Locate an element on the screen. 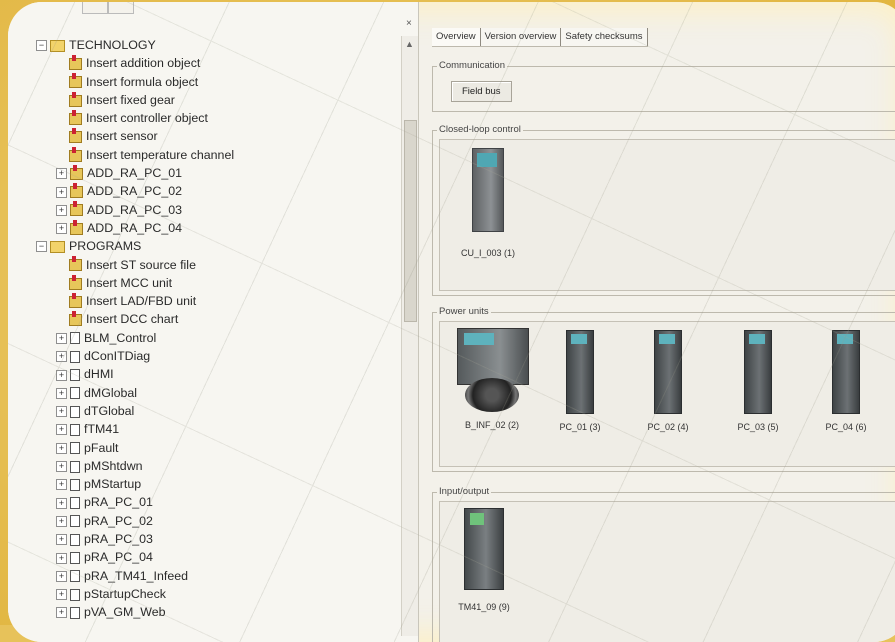  tree-item: + pRA_PC_01 is located at coordinates (135, 502).